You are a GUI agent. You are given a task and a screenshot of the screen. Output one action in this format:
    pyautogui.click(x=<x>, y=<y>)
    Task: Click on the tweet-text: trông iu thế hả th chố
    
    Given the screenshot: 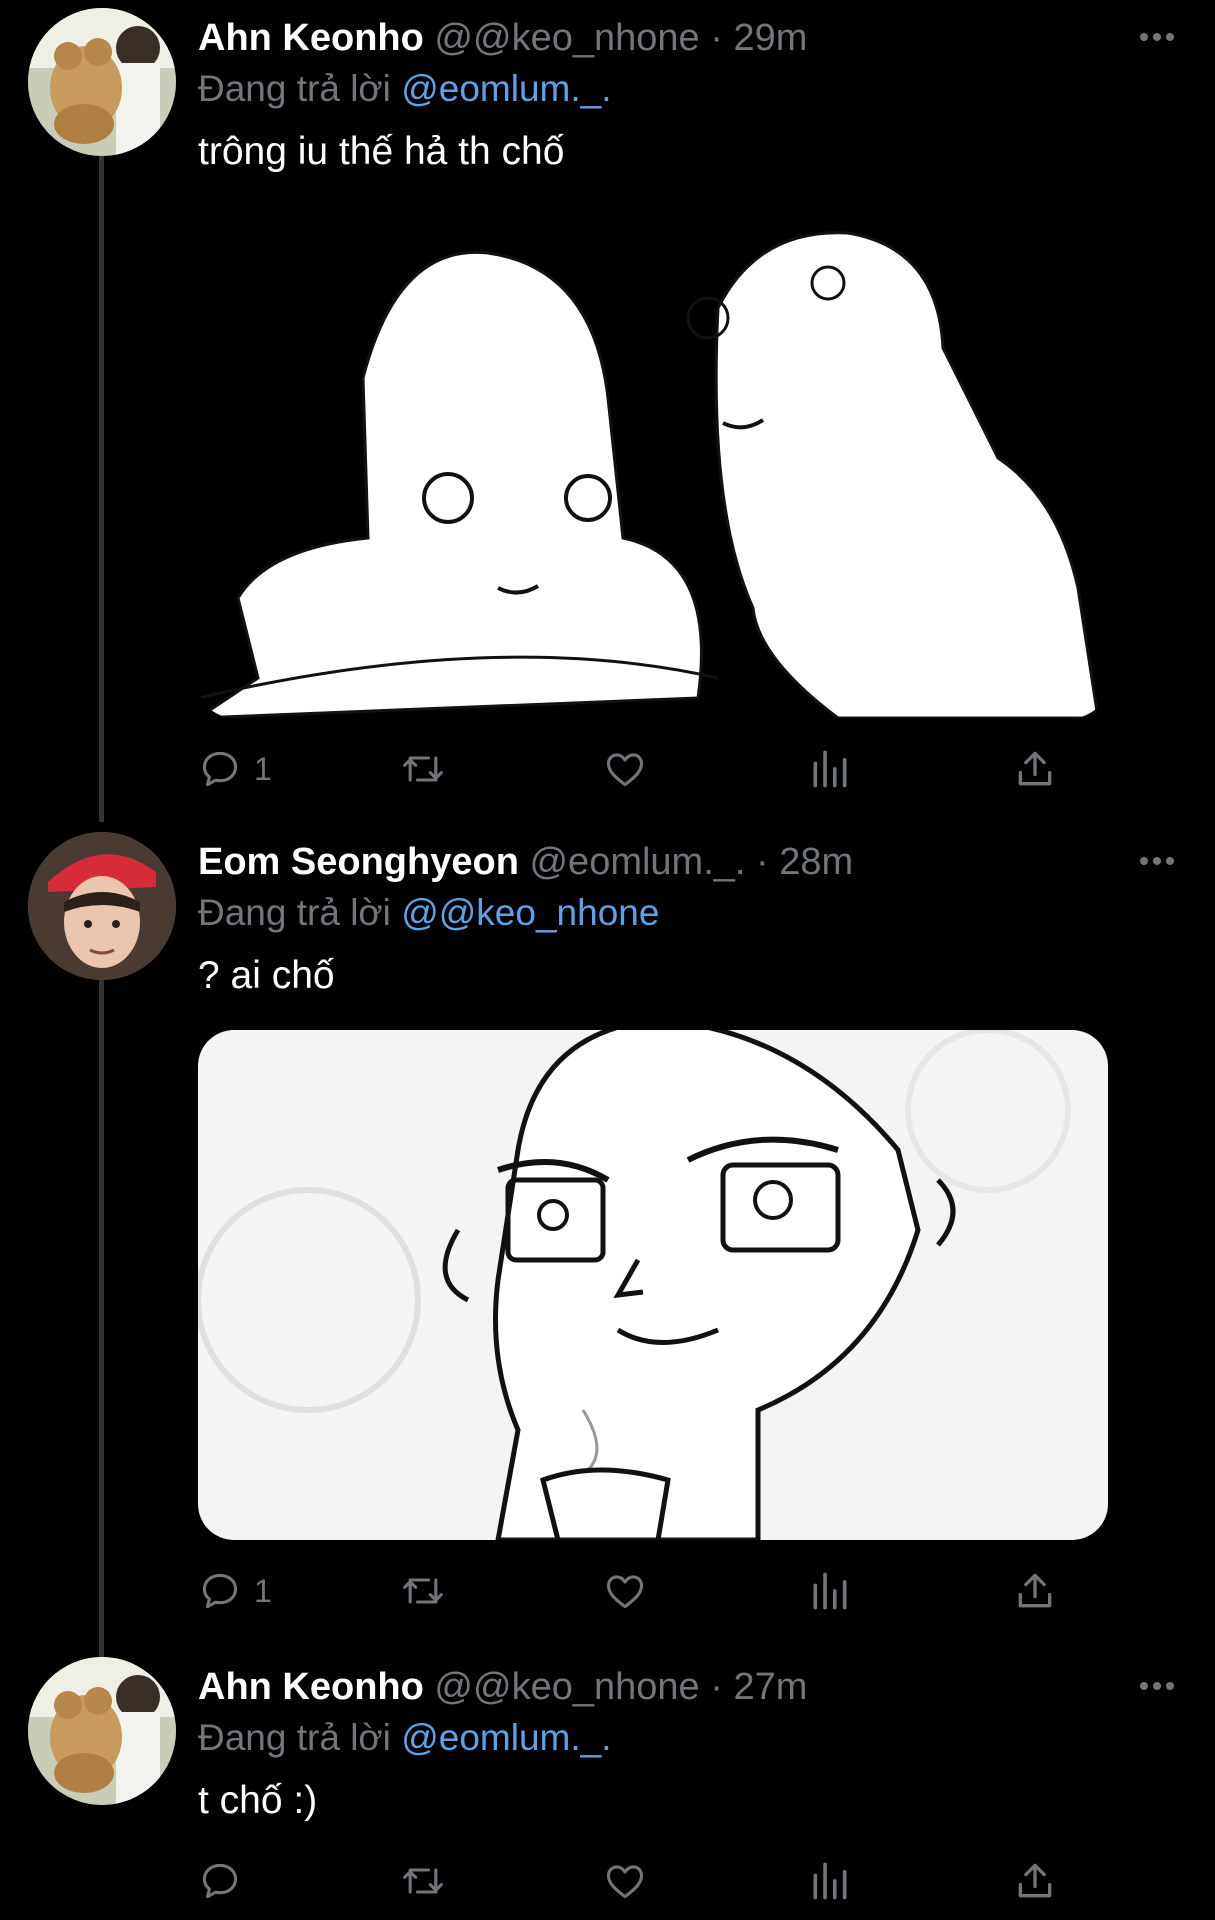 What is the action you would take?
    pyautogui.click(x=381, y=151)
    